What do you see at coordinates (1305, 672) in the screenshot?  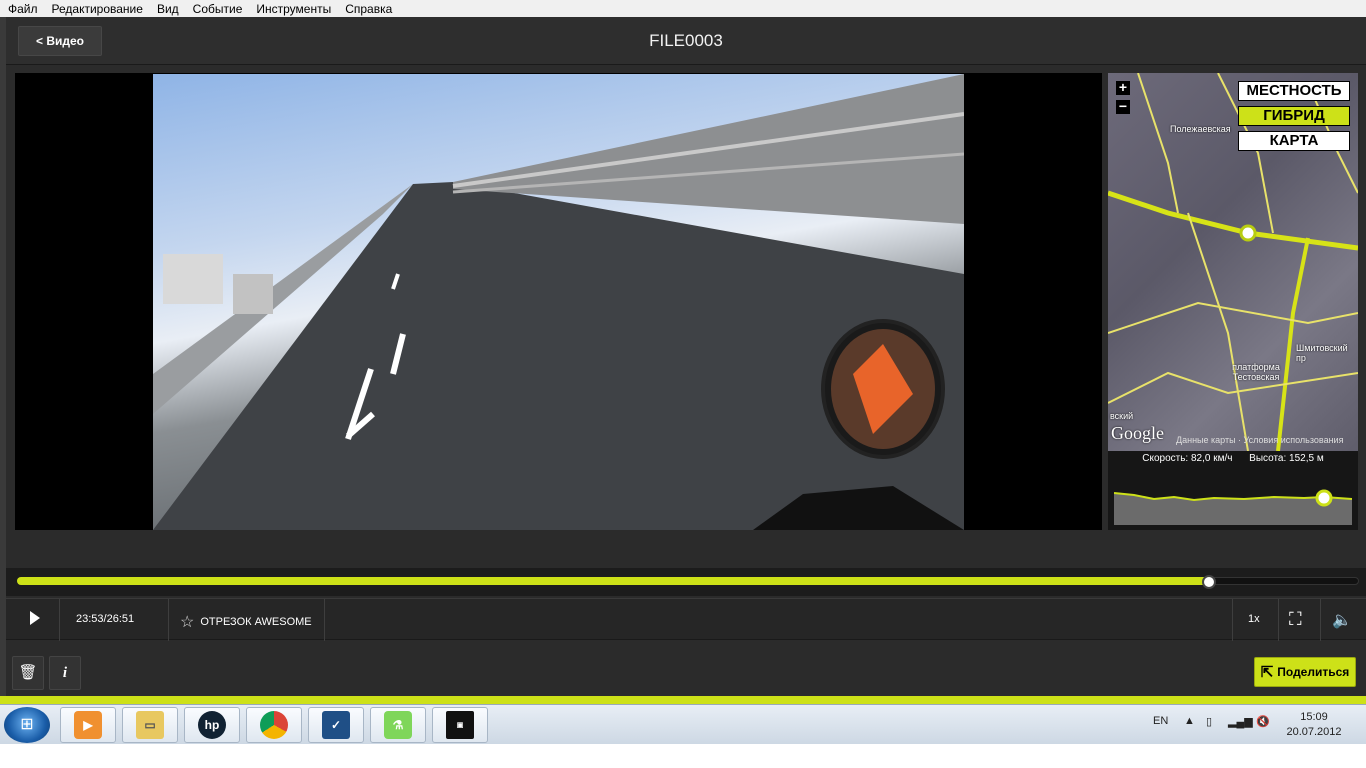 I see `share-button: ⇱ Поделиться` at bounding box center [1305, 672].